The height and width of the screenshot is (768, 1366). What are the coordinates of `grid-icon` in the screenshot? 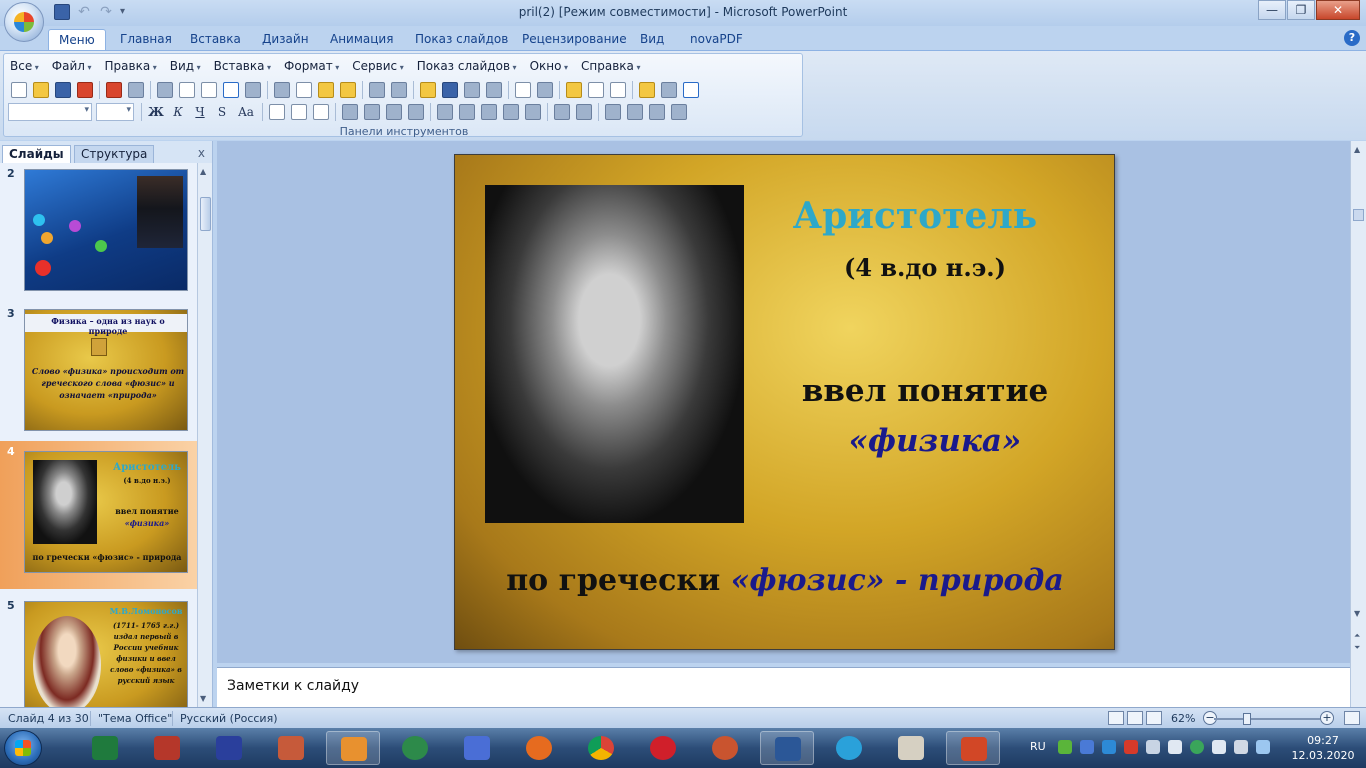 It's located at (523, 90).